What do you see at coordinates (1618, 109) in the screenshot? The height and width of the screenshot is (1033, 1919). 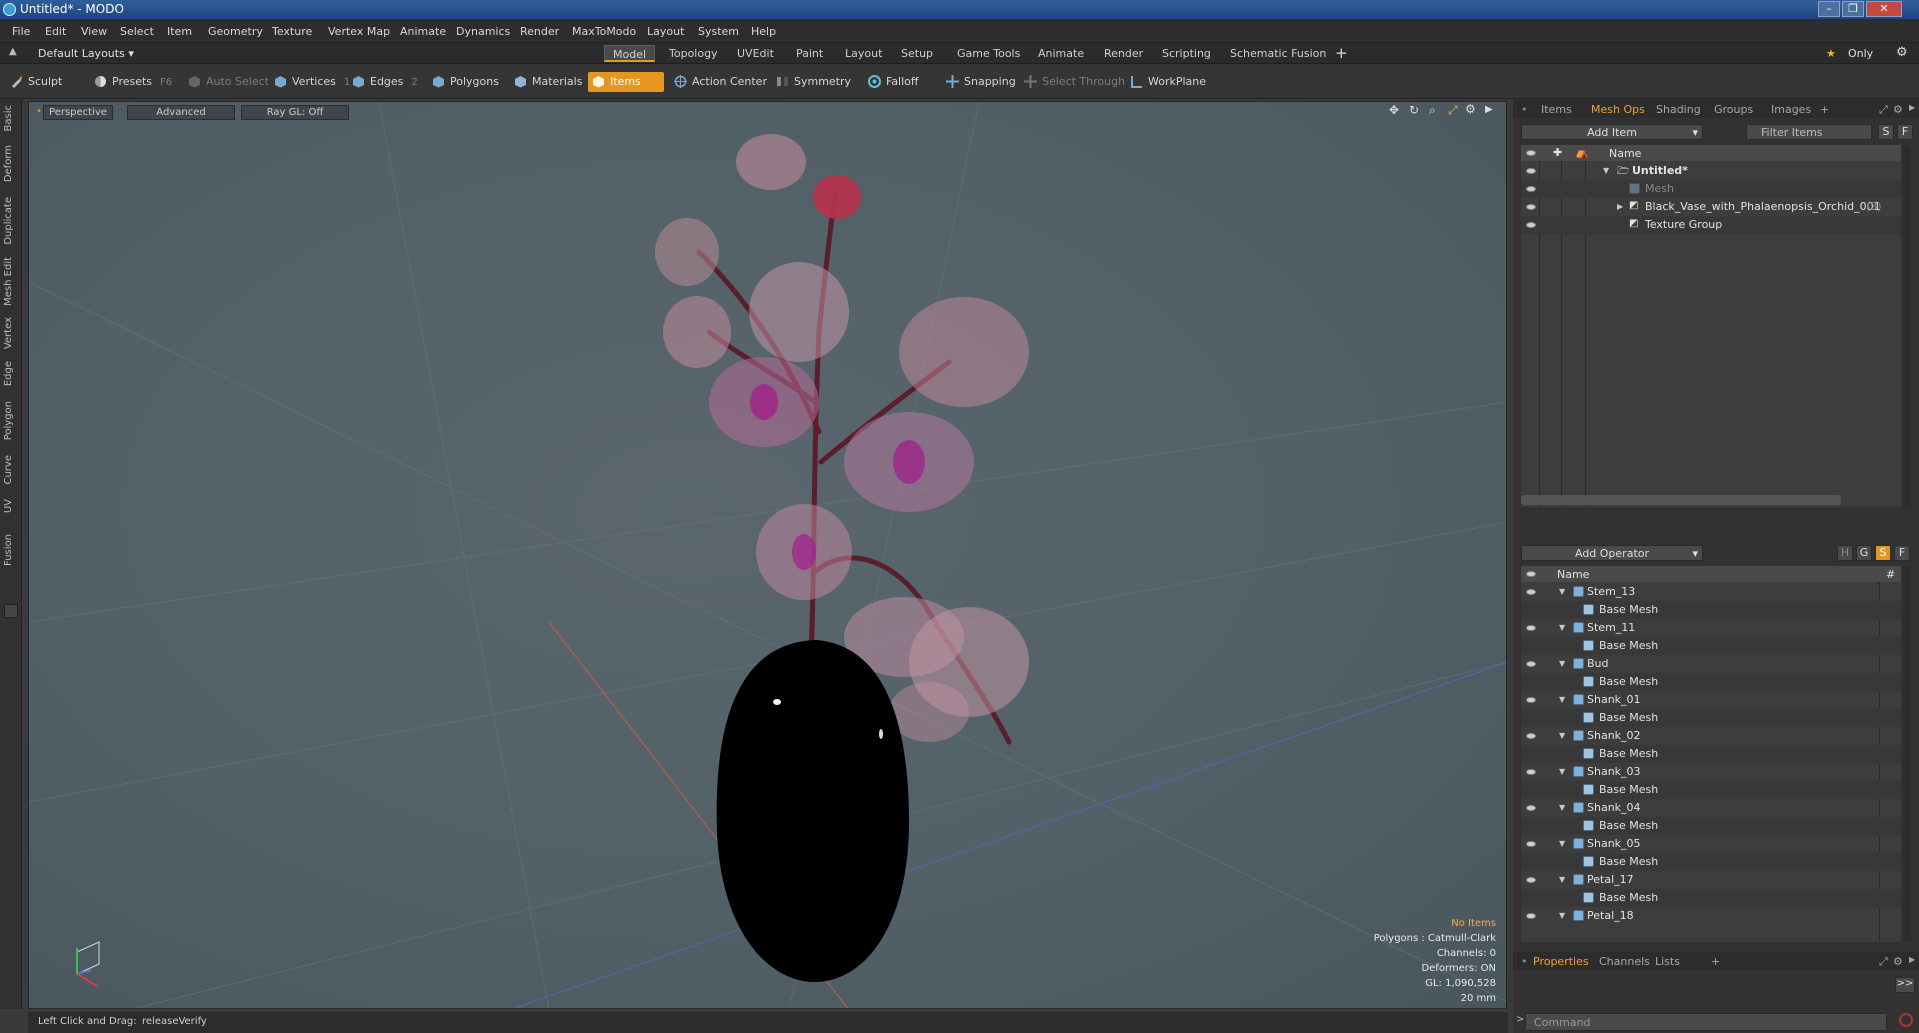 I see `tab-mesh-ops: Mesh Ops` at bounding box center [1618, 109].